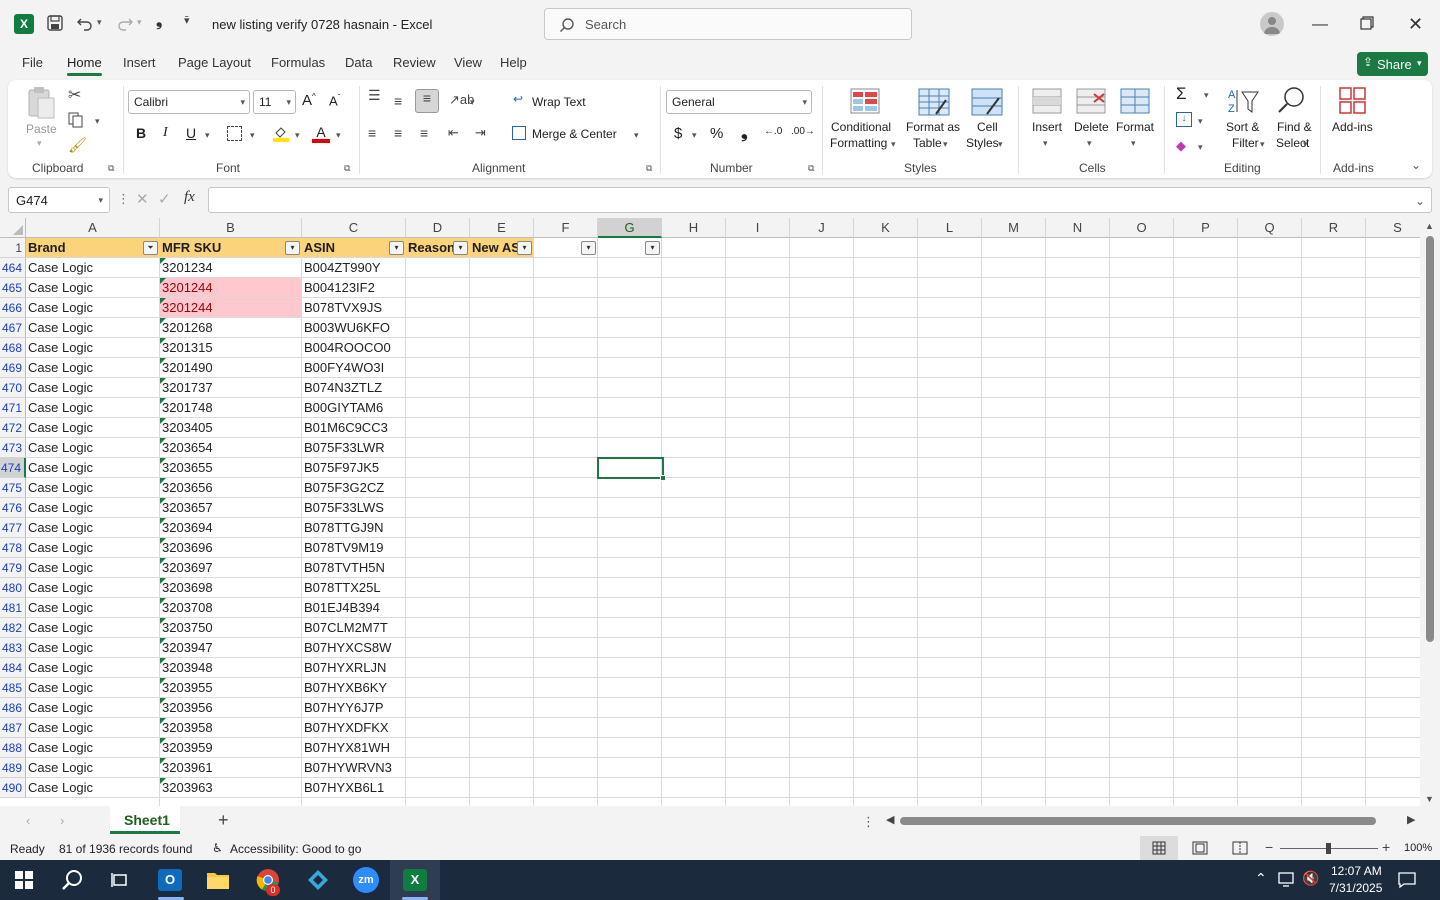  Describe the element at coordinates (41, 103) in the screenshot. I see `paste-icon` at that location.